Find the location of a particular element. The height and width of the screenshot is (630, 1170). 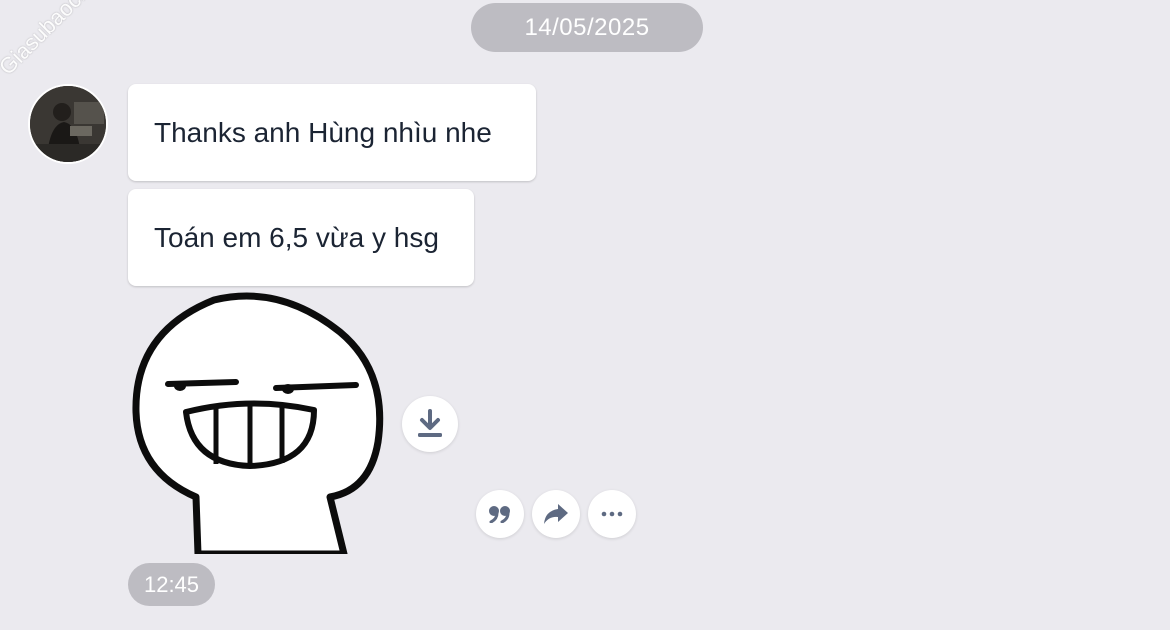

sender-avatar is located at coordinates (68, 124).